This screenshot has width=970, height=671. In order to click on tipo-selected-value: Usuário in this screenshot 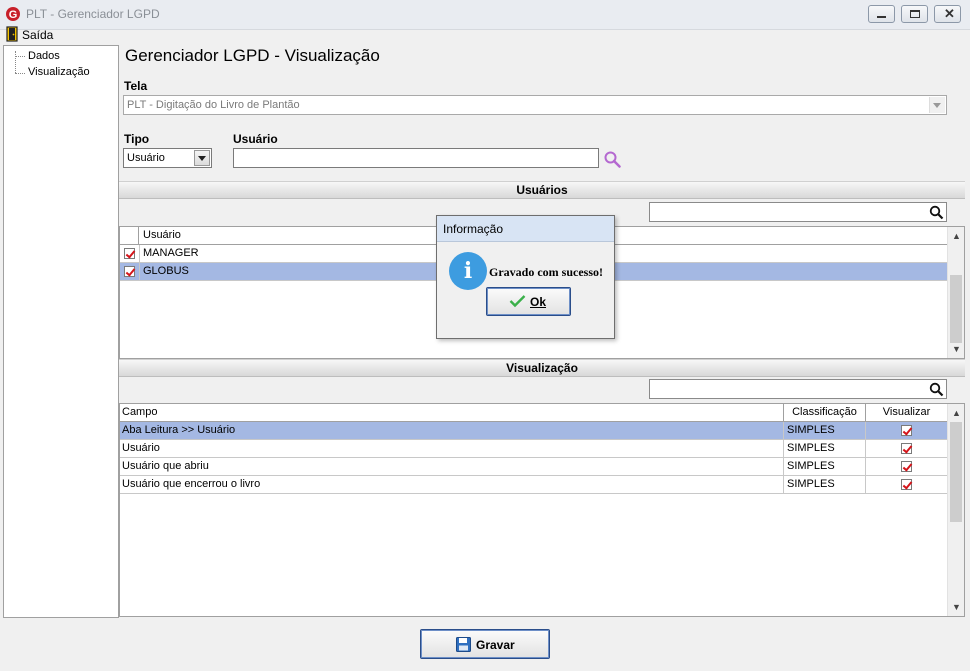, I will do `click(146, 158)`.